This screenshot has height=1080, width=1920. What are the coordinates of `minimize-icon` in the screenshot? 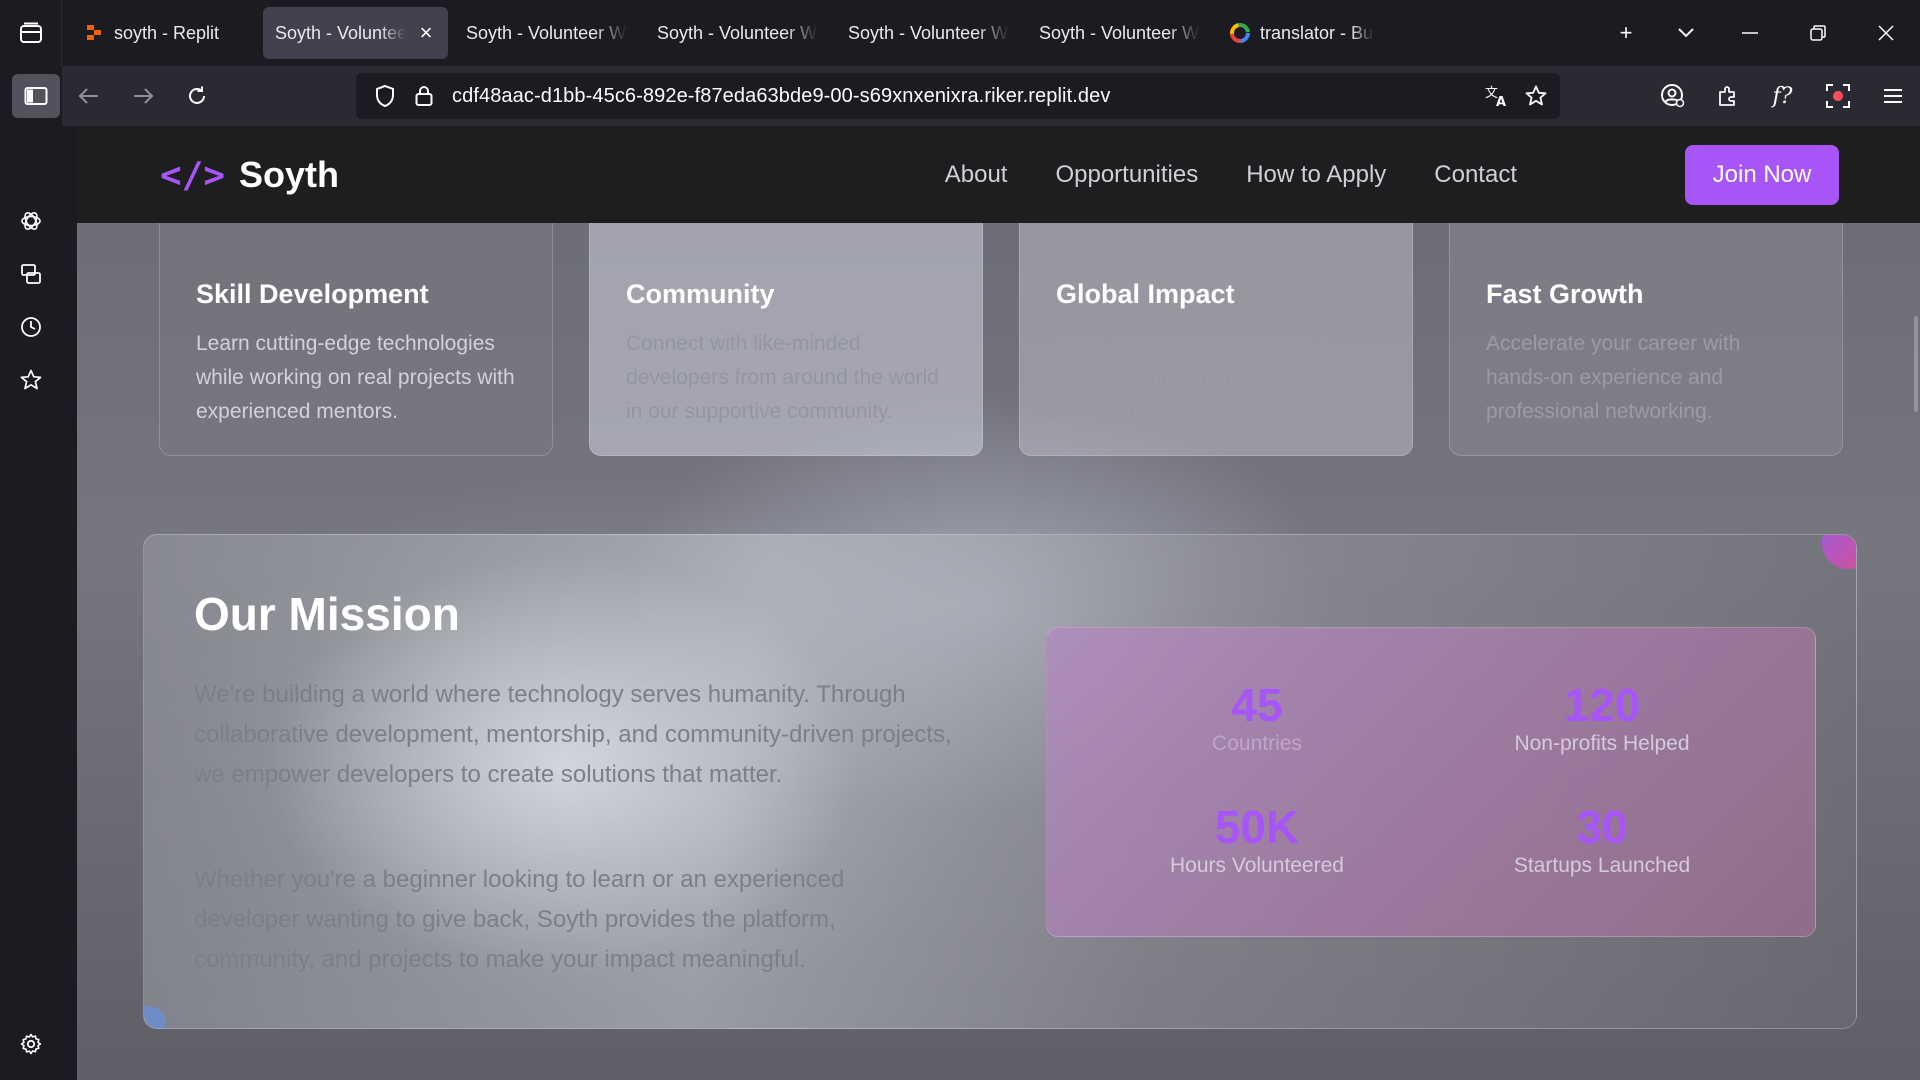 It's located at (1750, 33).